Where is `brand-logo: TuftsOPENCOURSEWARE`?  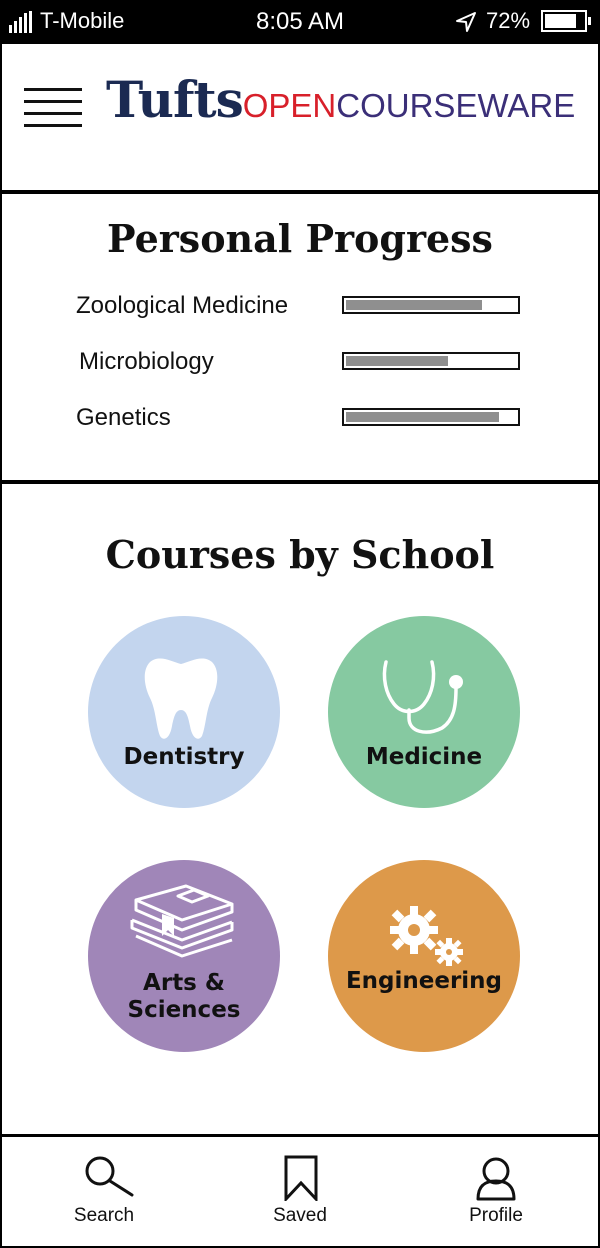
brand-logo: TuftsOPENCOURSEWARE is located at coordinates (340, 99).